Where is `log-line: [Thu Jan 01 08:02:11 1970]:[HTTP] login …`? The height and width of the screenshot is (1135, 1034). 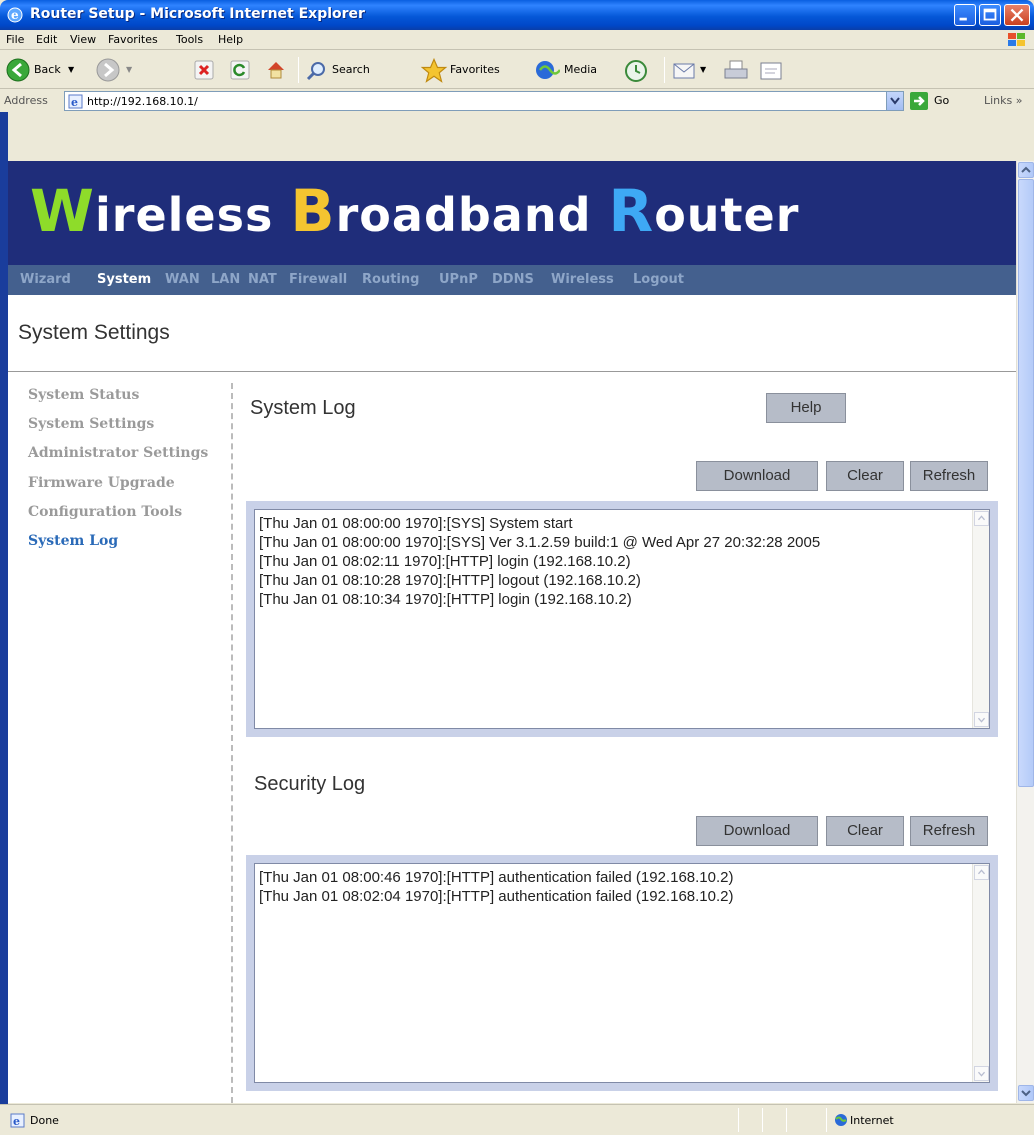
log-line: [Thu Jan 01 08:02:11 1970]:[HTTP] login … is located at coordinates (445, 561).